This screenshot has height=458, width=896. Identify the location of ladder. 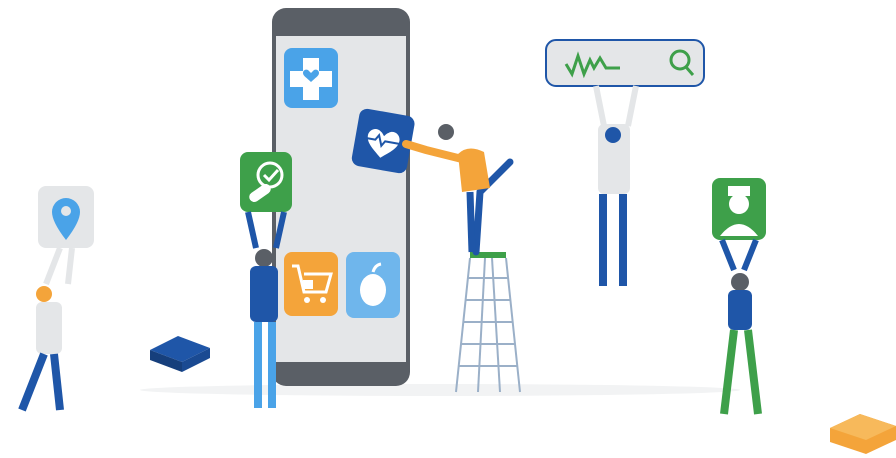
(488, 322).